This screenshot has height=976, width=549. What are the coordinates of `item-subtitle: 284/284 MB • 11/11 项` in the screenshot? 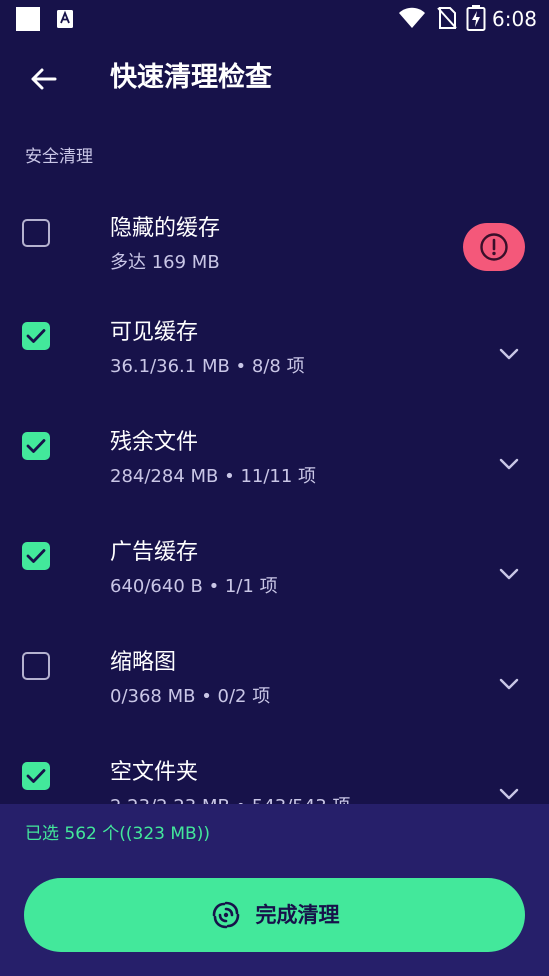 It's located at (213, 476).